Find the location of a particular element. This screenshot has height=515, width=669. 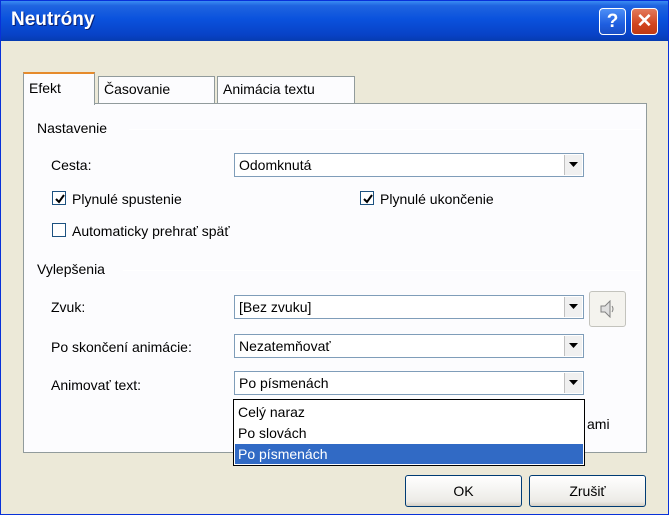

tab-casovanie: Časovanie is located at coordinates (156, 89).